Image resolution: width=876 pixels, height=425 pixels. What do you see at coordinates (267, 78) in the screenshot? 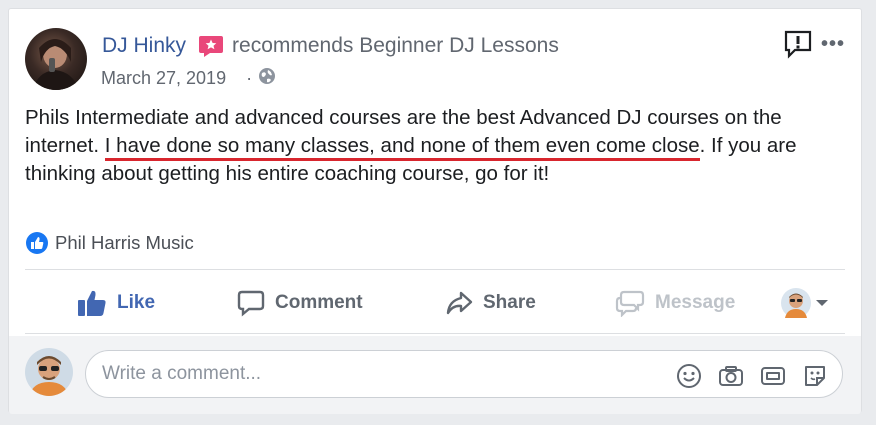
I see `globe-icon` at bounding box center [267, 78].